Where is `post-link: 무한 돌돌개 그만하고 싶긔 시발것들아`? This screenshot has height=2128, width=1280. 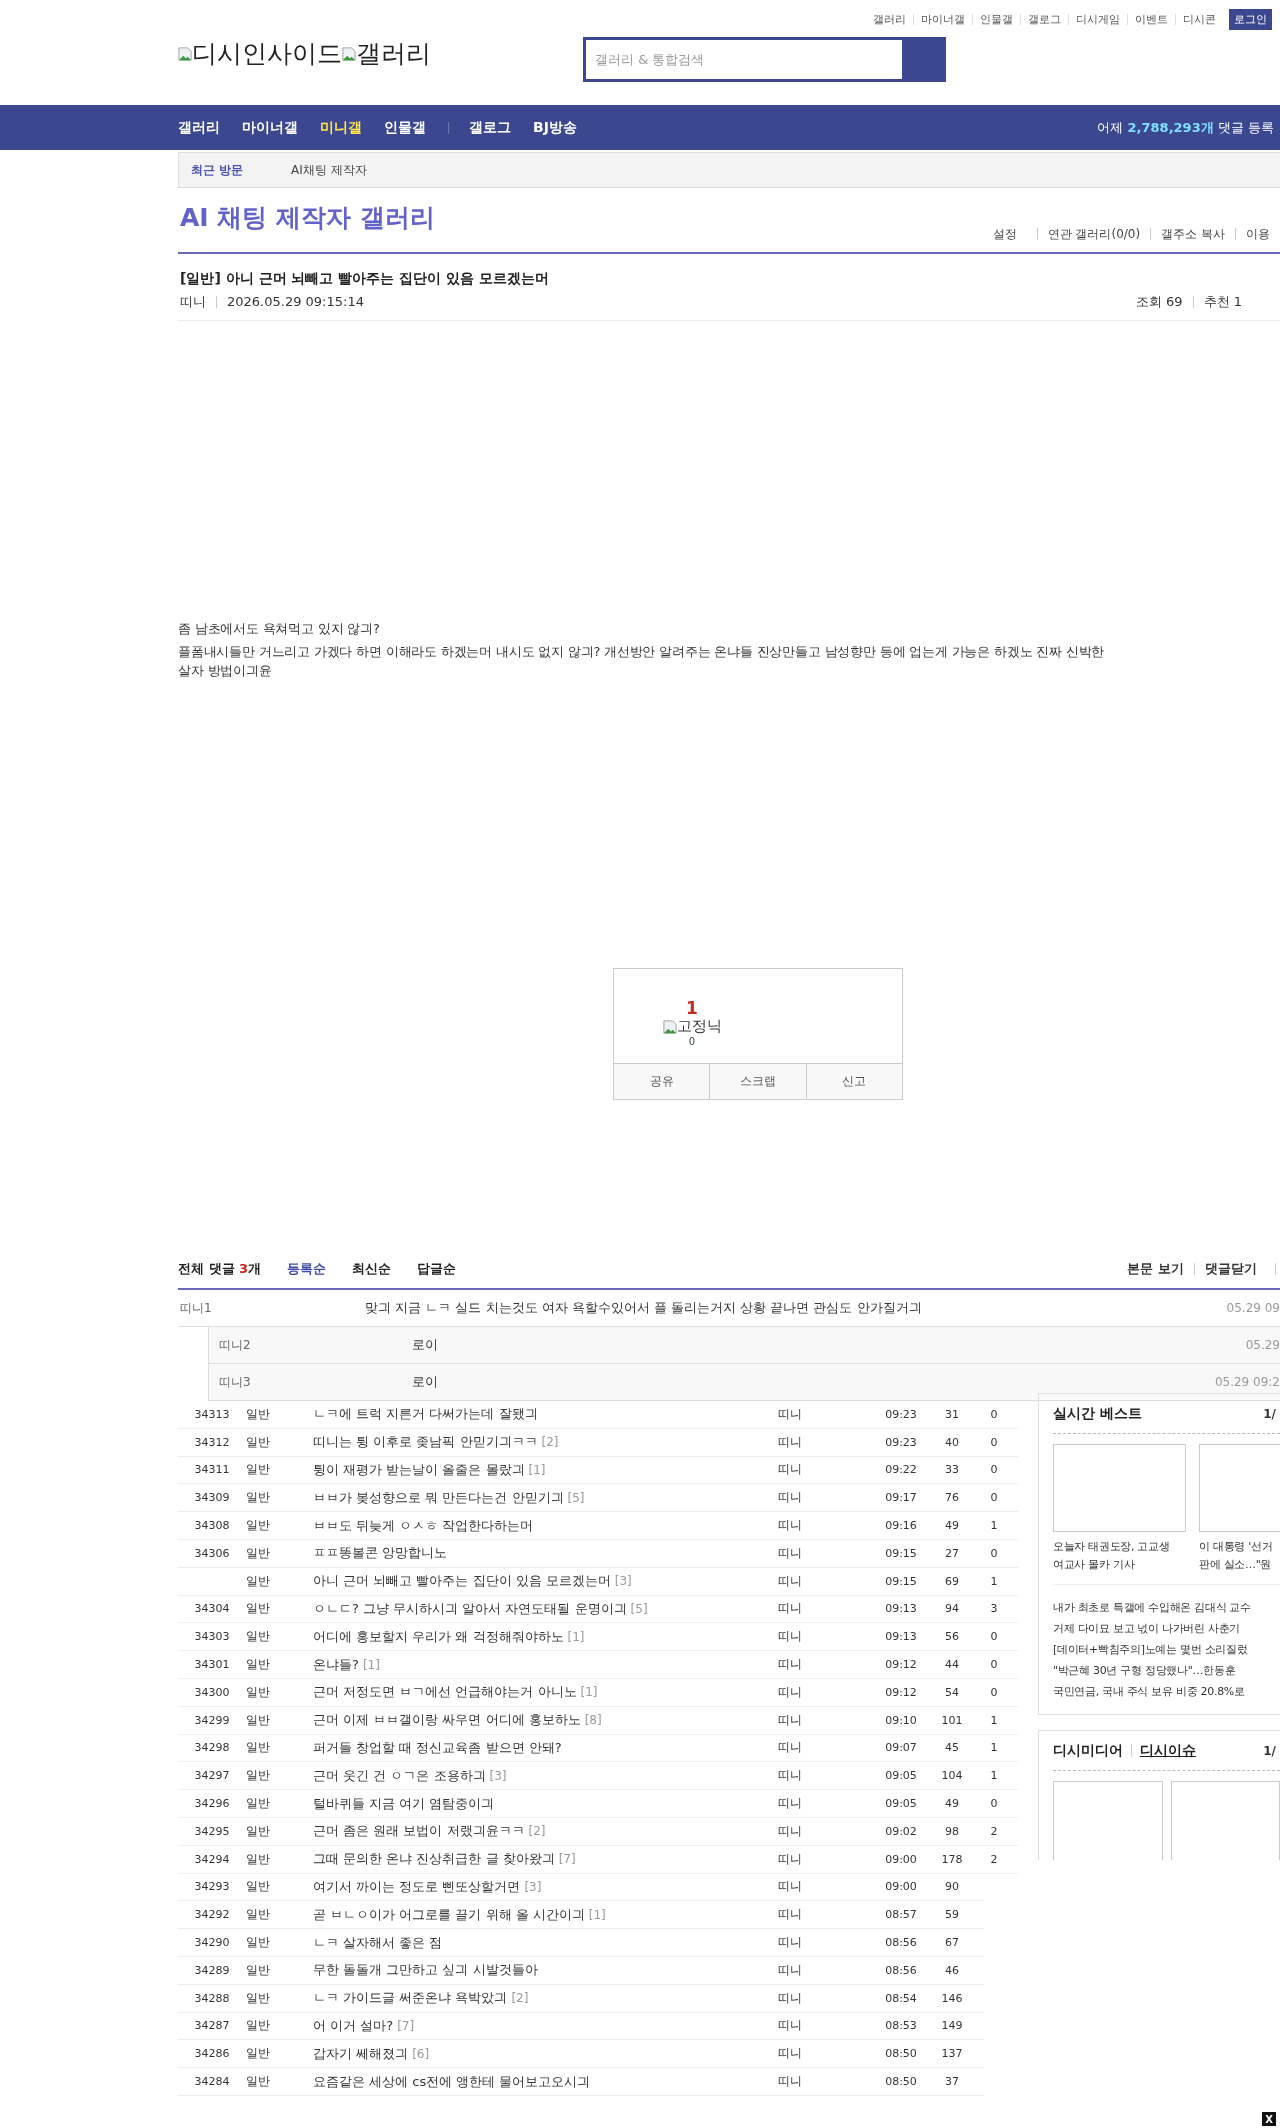 post-link: 무한 돌돌개 그만하고 싶긔 시발것들아 is located at coordinates (545, 1970).